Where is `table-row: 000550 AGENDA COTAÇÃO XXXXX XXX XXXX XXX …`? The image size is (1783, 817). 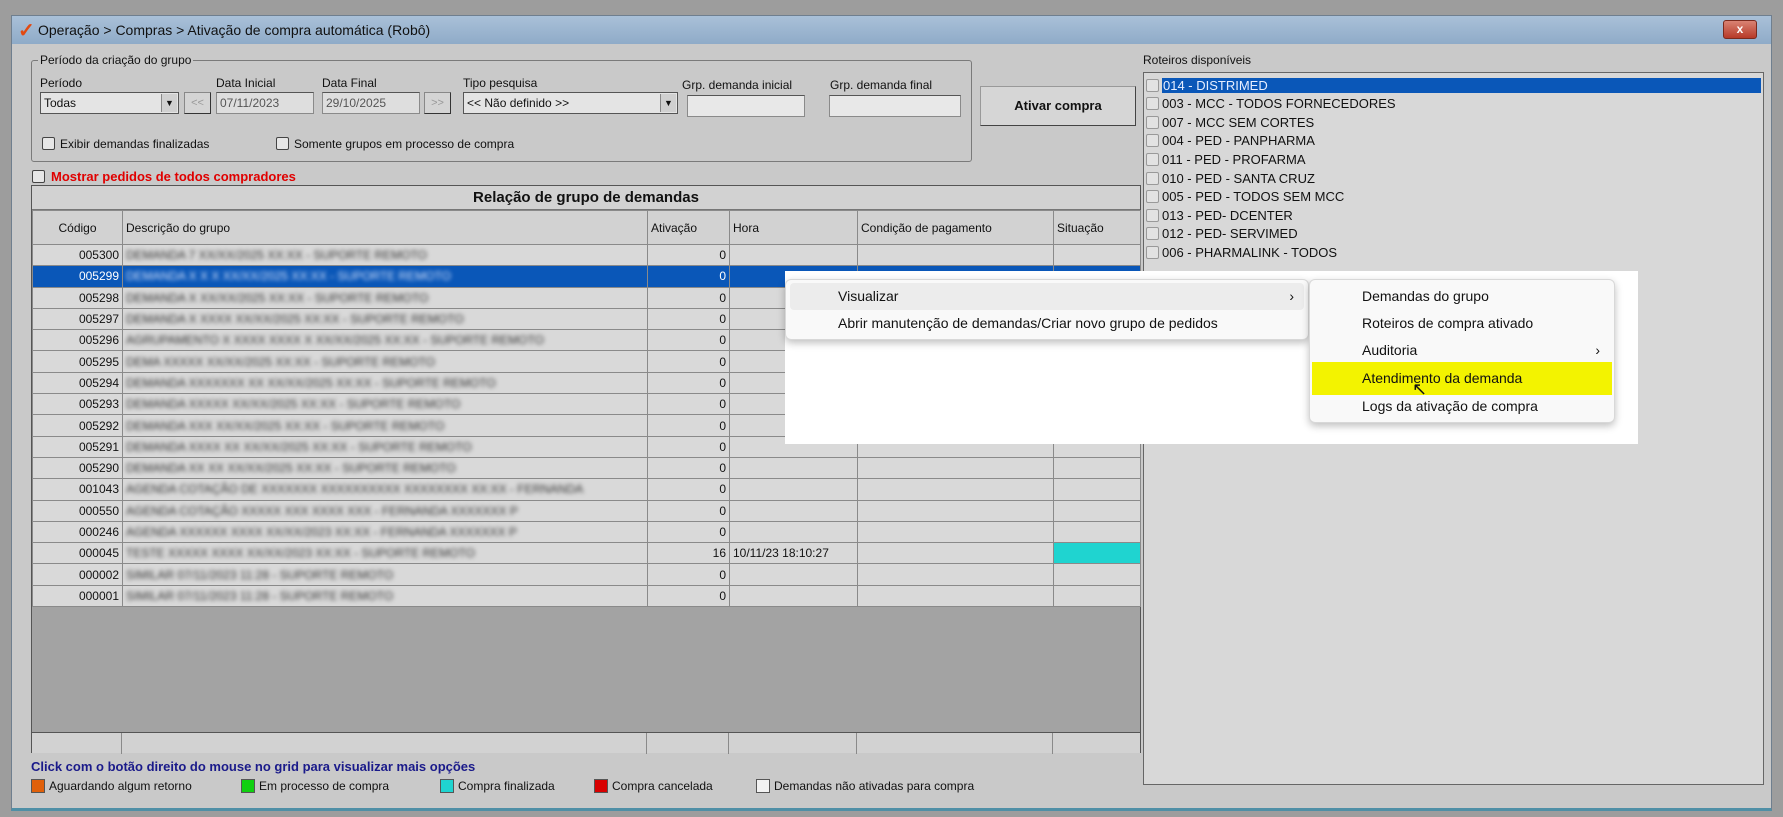
table-row: 000550 AGENDA COTAÇÃO XXXXX XXX XXXX XXX … is located at coordinates (586, 510).